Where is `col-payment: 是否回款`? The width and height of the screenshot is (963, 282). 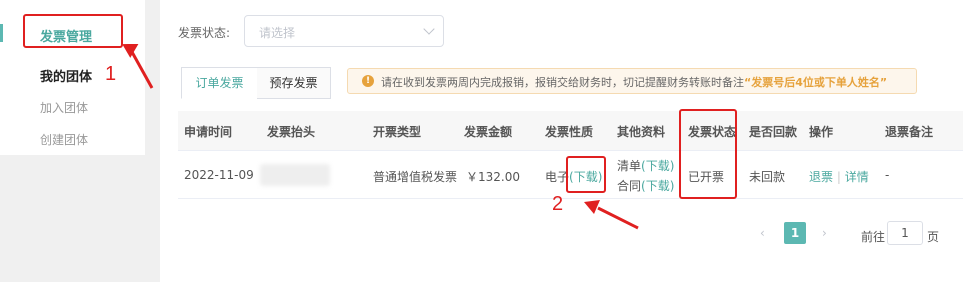 col-payment: 是否回款 is located at coordinates (773, 132).